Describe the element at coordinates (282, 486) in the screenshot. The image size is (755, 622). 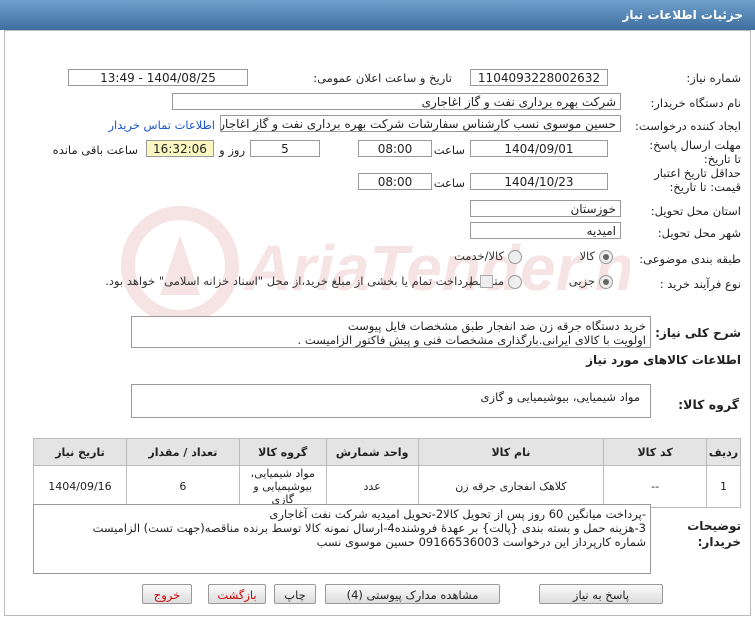
I see `cell-group: مواد شیمیایی، بیوشیمیایی و گازی` at that location.